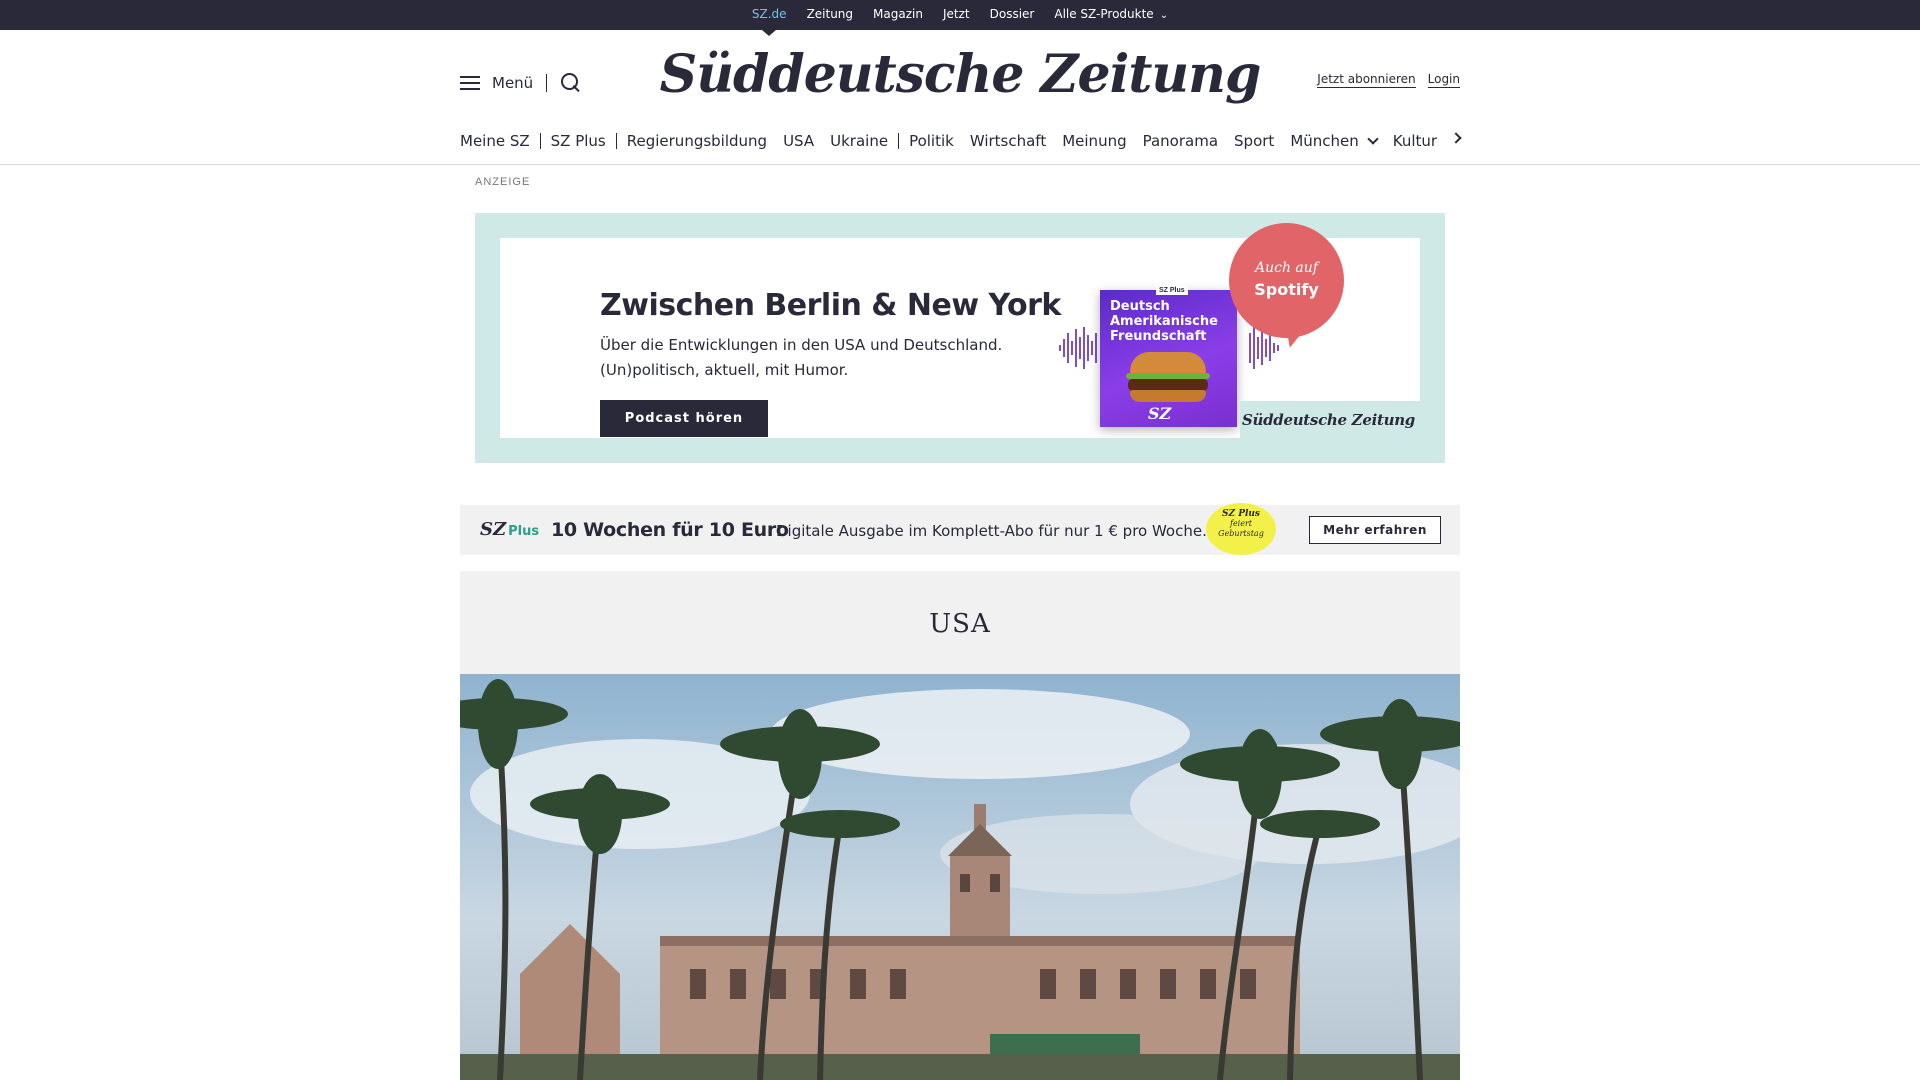 Image resolution: width=1920 pixels, height=1080 pixels. What do you see at coordinates (1164, 321) in the screenshot?
I see `cover-title-line: Amerikanische` at bounding box center [1164, 321].